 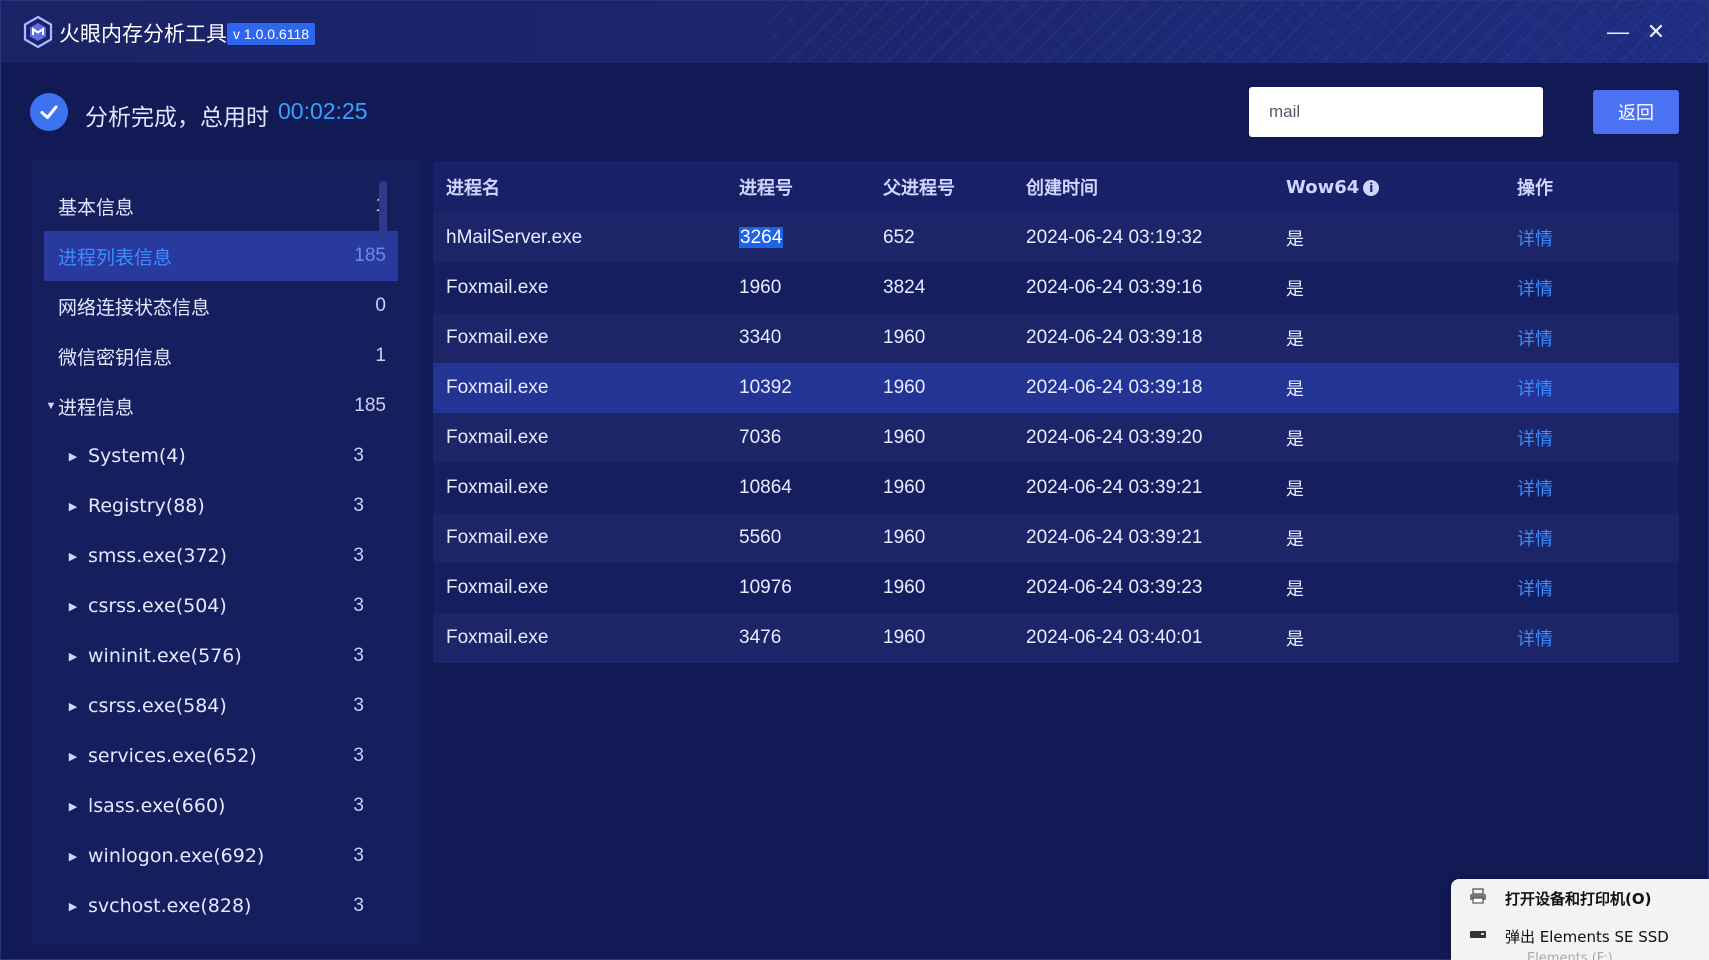 What do you see at coordinates (1636, 112) in the screenshot?
I see `back-button: 返回` at bounding box center [1636, 112].